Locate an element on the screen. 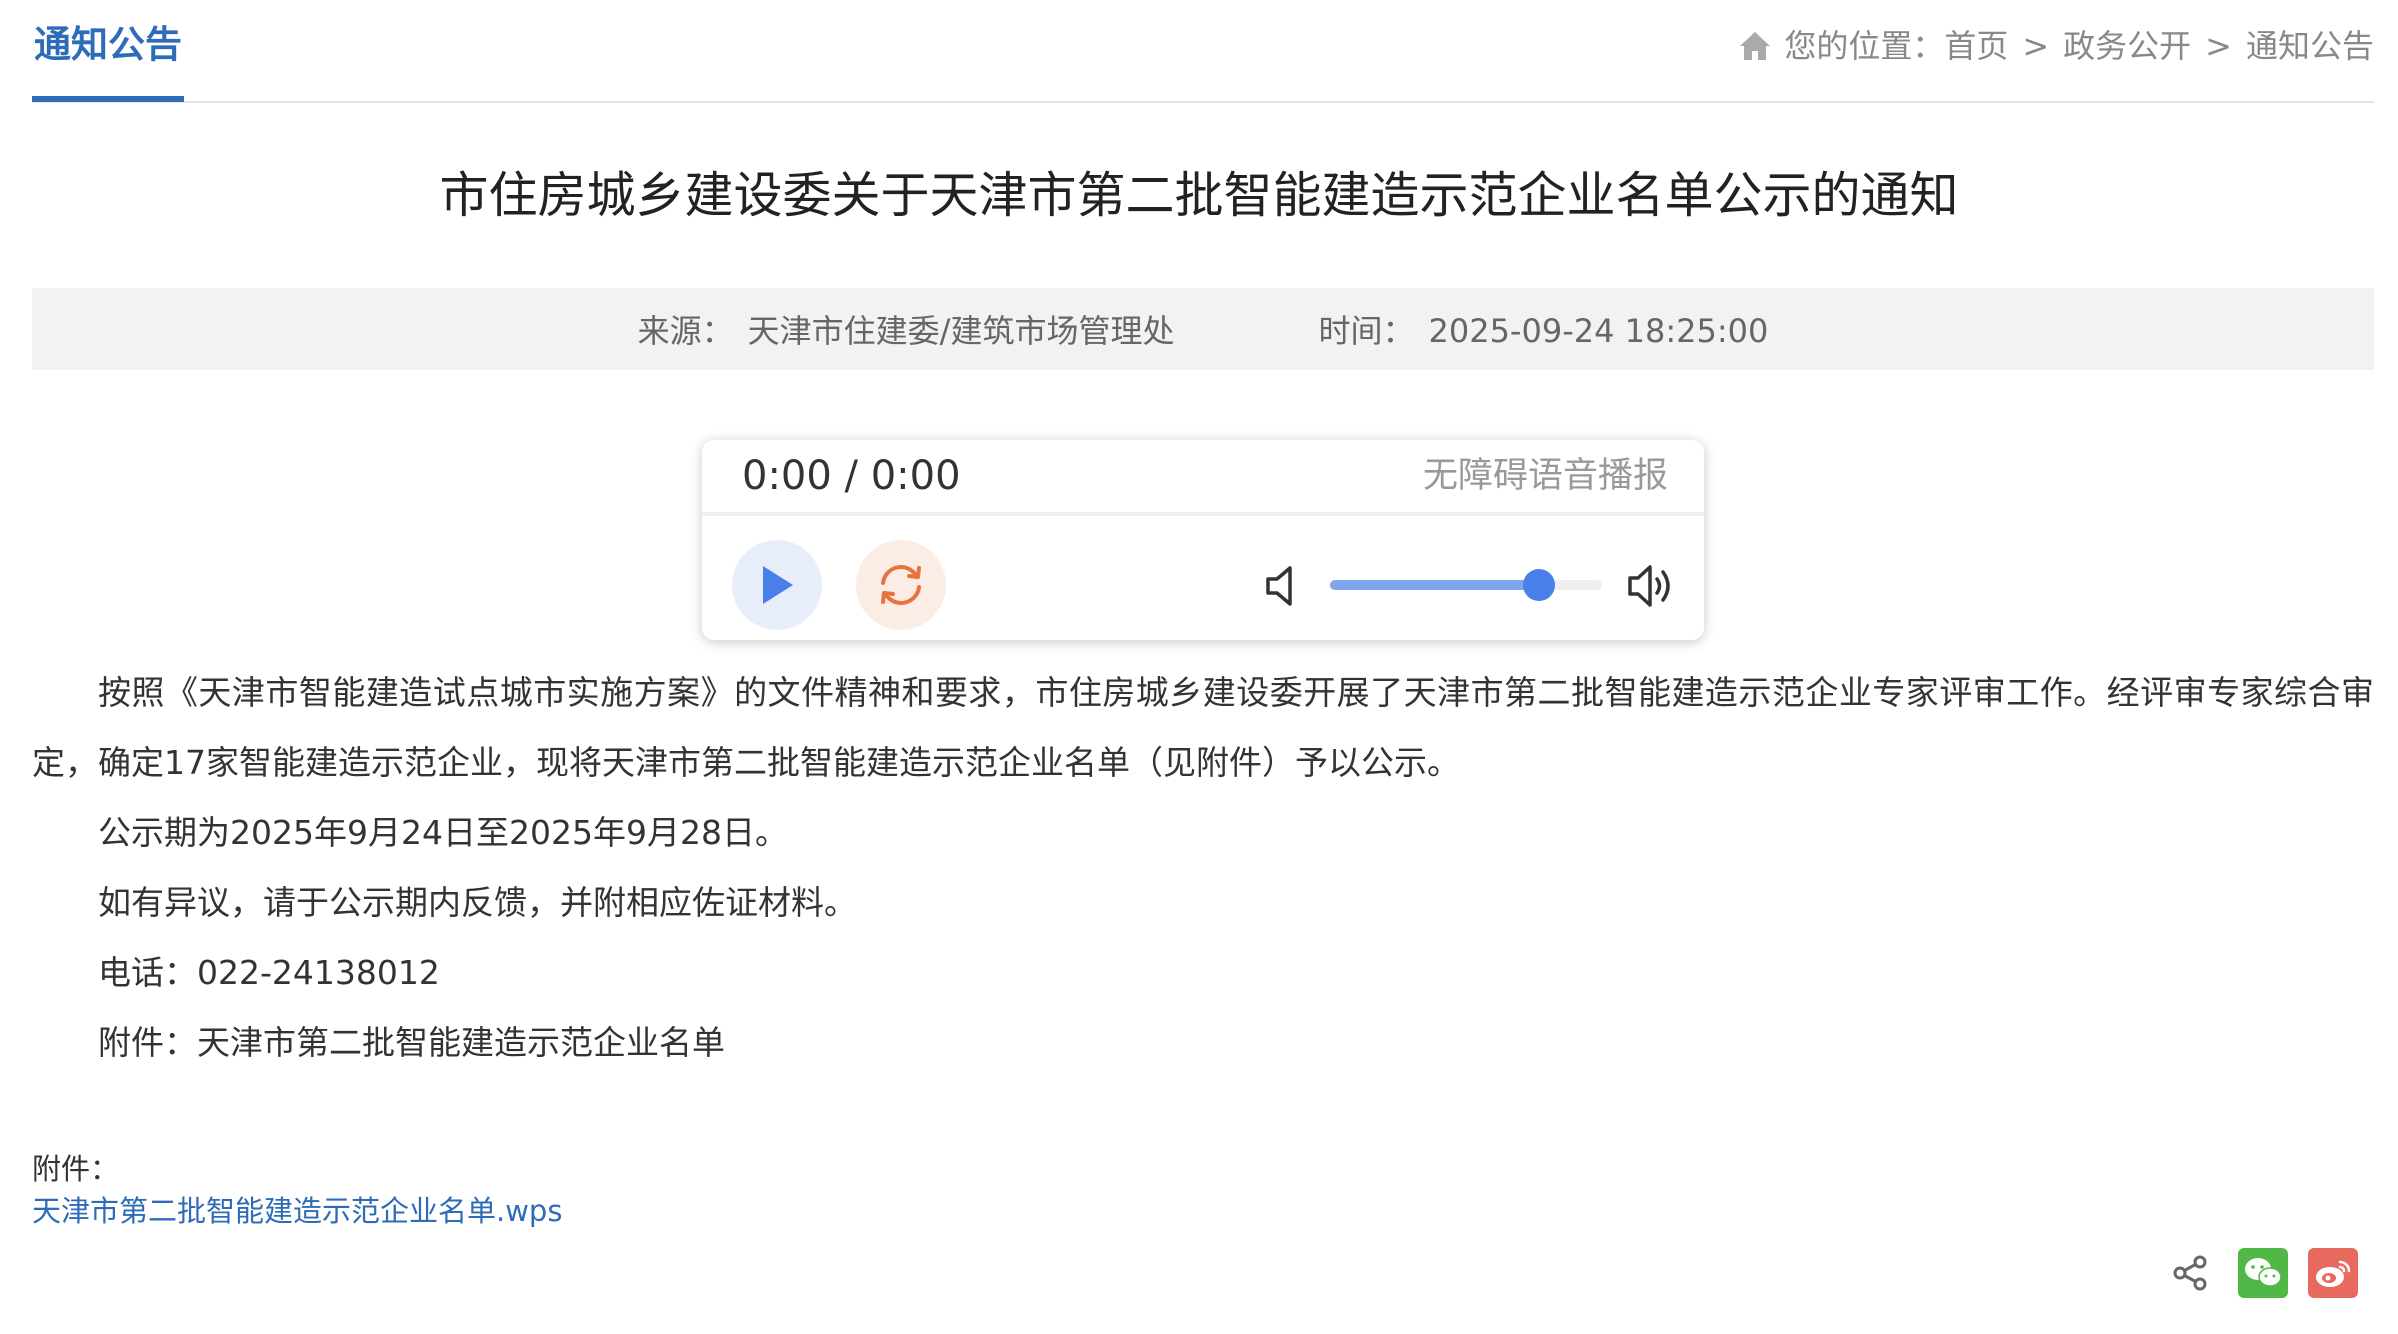 The image size is (2398, 1334). paragraph: 公示期为2025年9月24日至2025年9月28日。 is located at coordinates (443, 832).